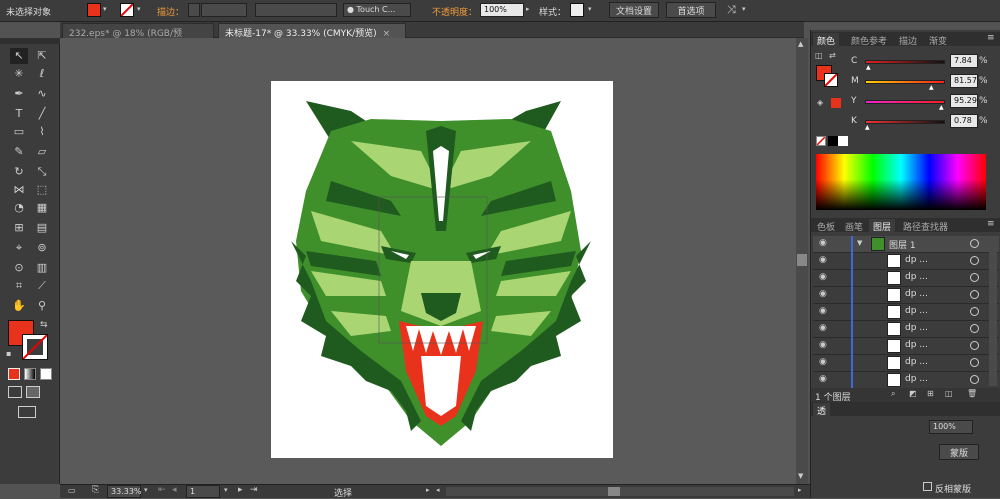 Image resolution: width=1000 pixels, height=499 pixels. Describe the element at coordinates (42, 248) in the screenshot. I see `blend-tool-icon: ⊚` at that location.